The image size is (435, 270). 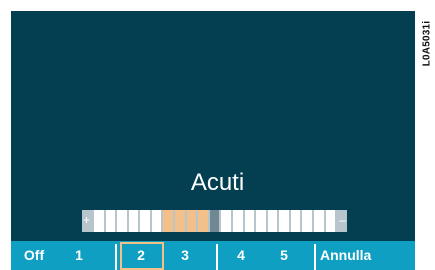 What do you see at coordinates (241, 255) in the screenshot?
I see `menu-item-4: 4` at bounding box center [241, 255].